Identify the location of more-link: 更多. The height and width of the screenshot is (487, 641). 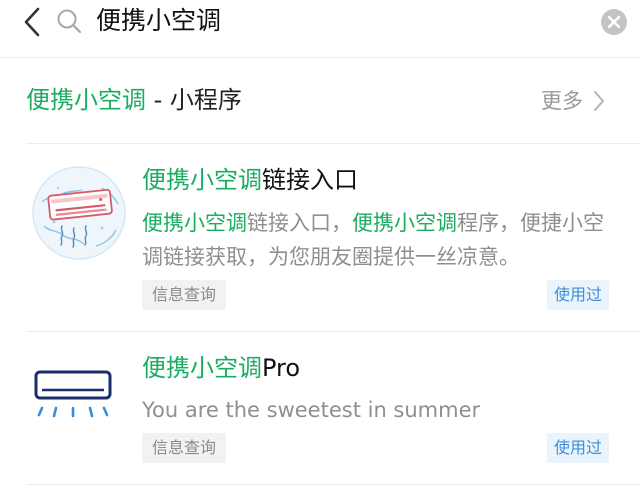
(573, 101).